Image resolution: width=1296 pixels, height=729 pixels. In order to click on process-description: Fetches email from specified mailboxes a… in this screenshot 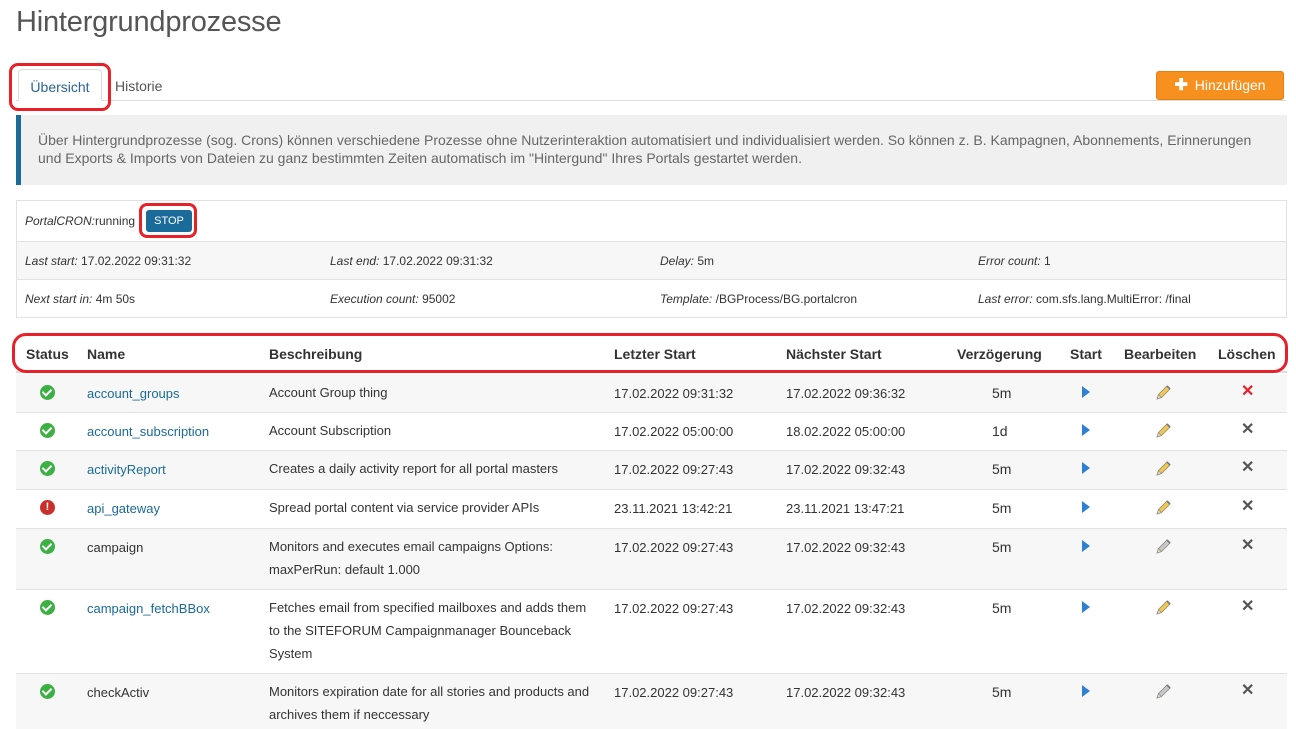, I will do `click(428, 630)`.